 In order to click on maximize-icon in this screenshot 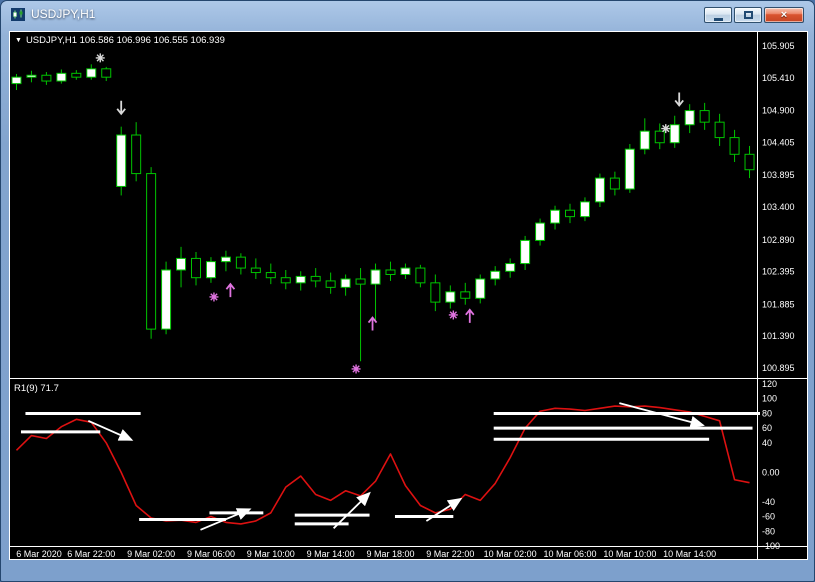, I will do `click(748, 15)`.